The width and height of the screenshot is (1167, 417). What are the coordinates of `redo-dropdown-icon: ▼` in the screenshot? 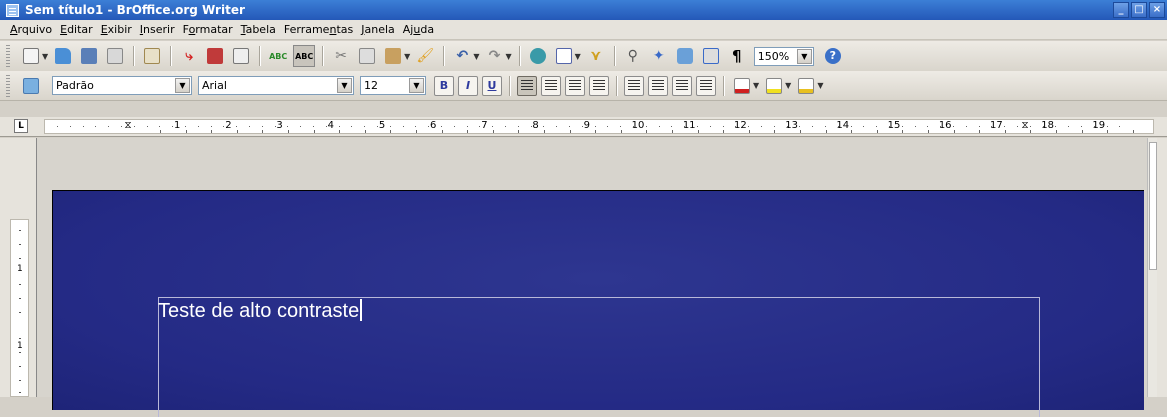 It's located at (508, 56).